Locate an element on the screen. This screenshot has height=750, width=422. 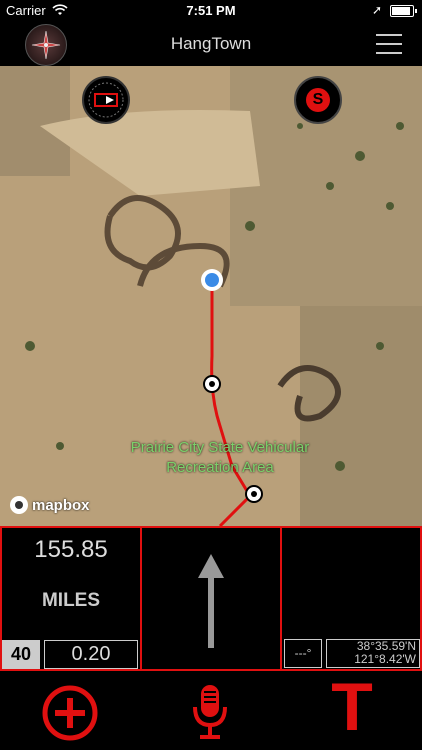
voice-note-button is located at coordinates (210, 712).